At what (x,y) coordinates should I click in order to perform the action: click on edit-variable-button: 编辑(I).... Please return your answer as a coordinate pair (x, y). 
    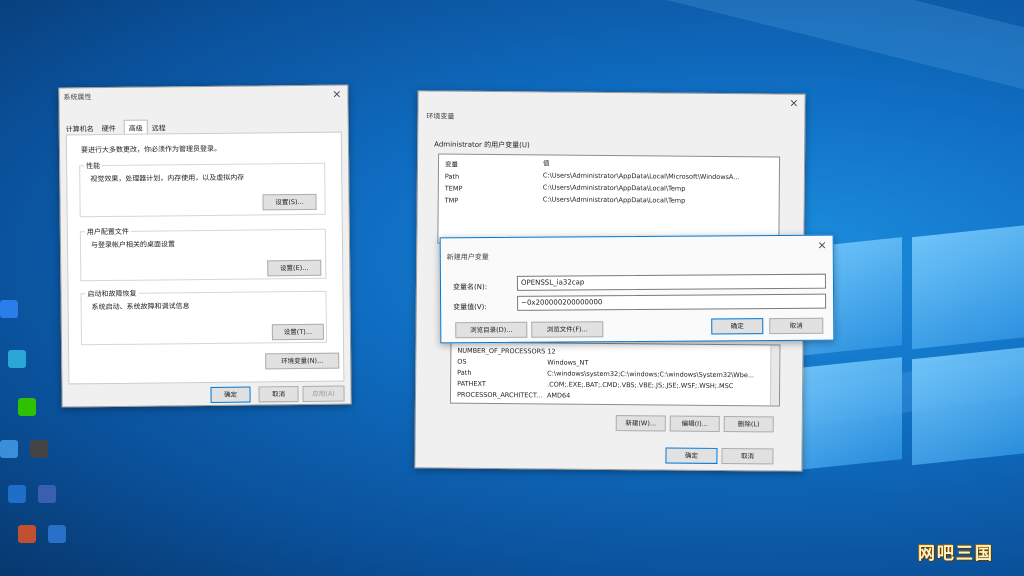
    Looking at the image, I should click on (694, 423).